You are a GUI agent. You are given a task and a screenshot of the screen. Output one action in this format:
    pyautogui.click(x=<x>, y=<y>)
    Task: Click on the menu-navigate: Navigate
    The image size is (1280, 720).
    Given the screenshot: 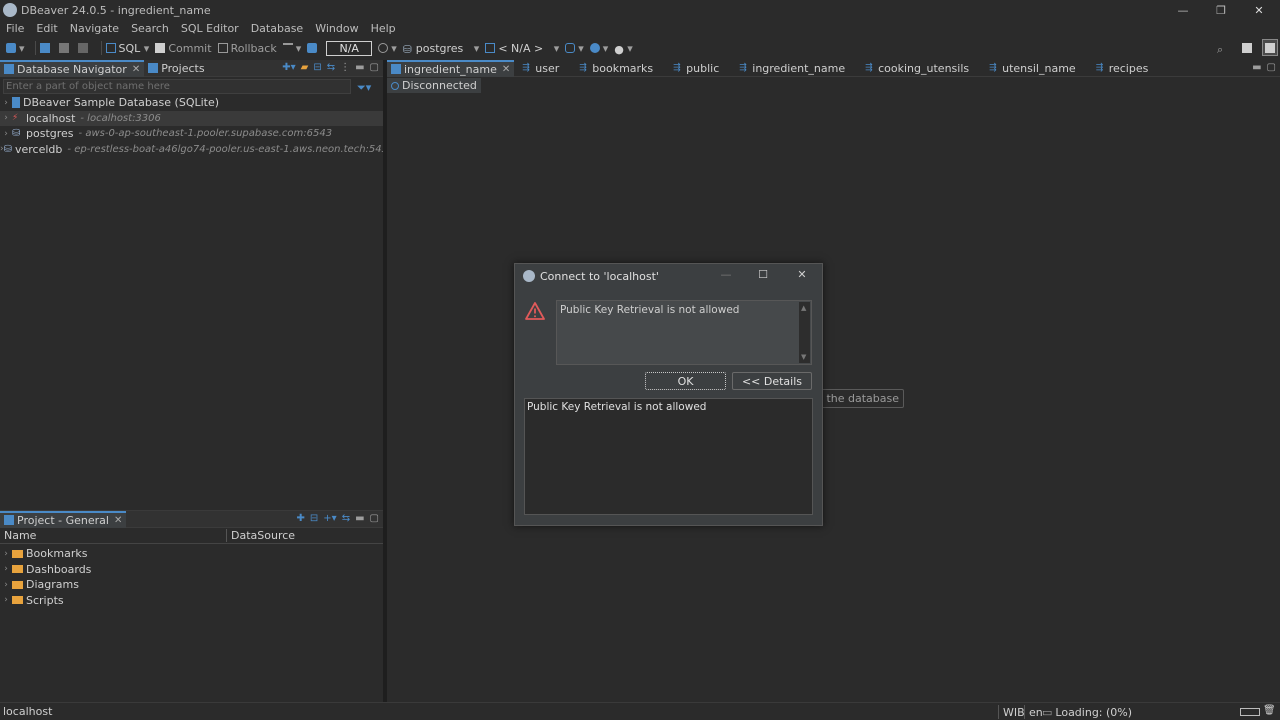 What is the action you would take?
    pyautogui.click(x=94, y=28)
    